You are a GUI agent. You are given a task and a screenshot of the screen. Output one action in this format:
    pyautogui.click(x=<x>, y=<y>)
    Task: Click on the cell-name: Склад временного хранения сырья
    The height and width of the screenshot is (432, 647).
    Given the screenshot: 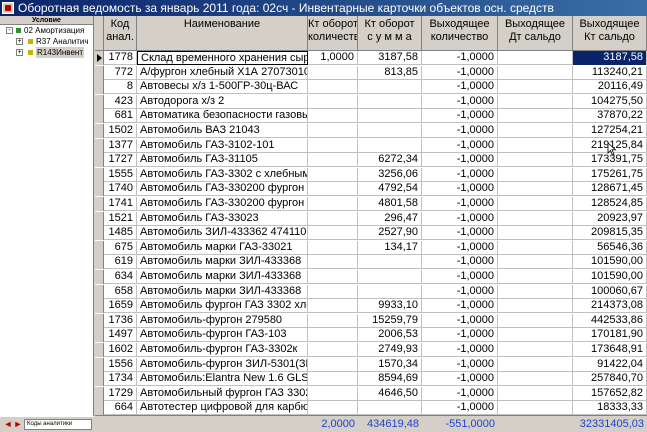 What is the action you would take?
    pyautogui.click(x=222, y=58)
    